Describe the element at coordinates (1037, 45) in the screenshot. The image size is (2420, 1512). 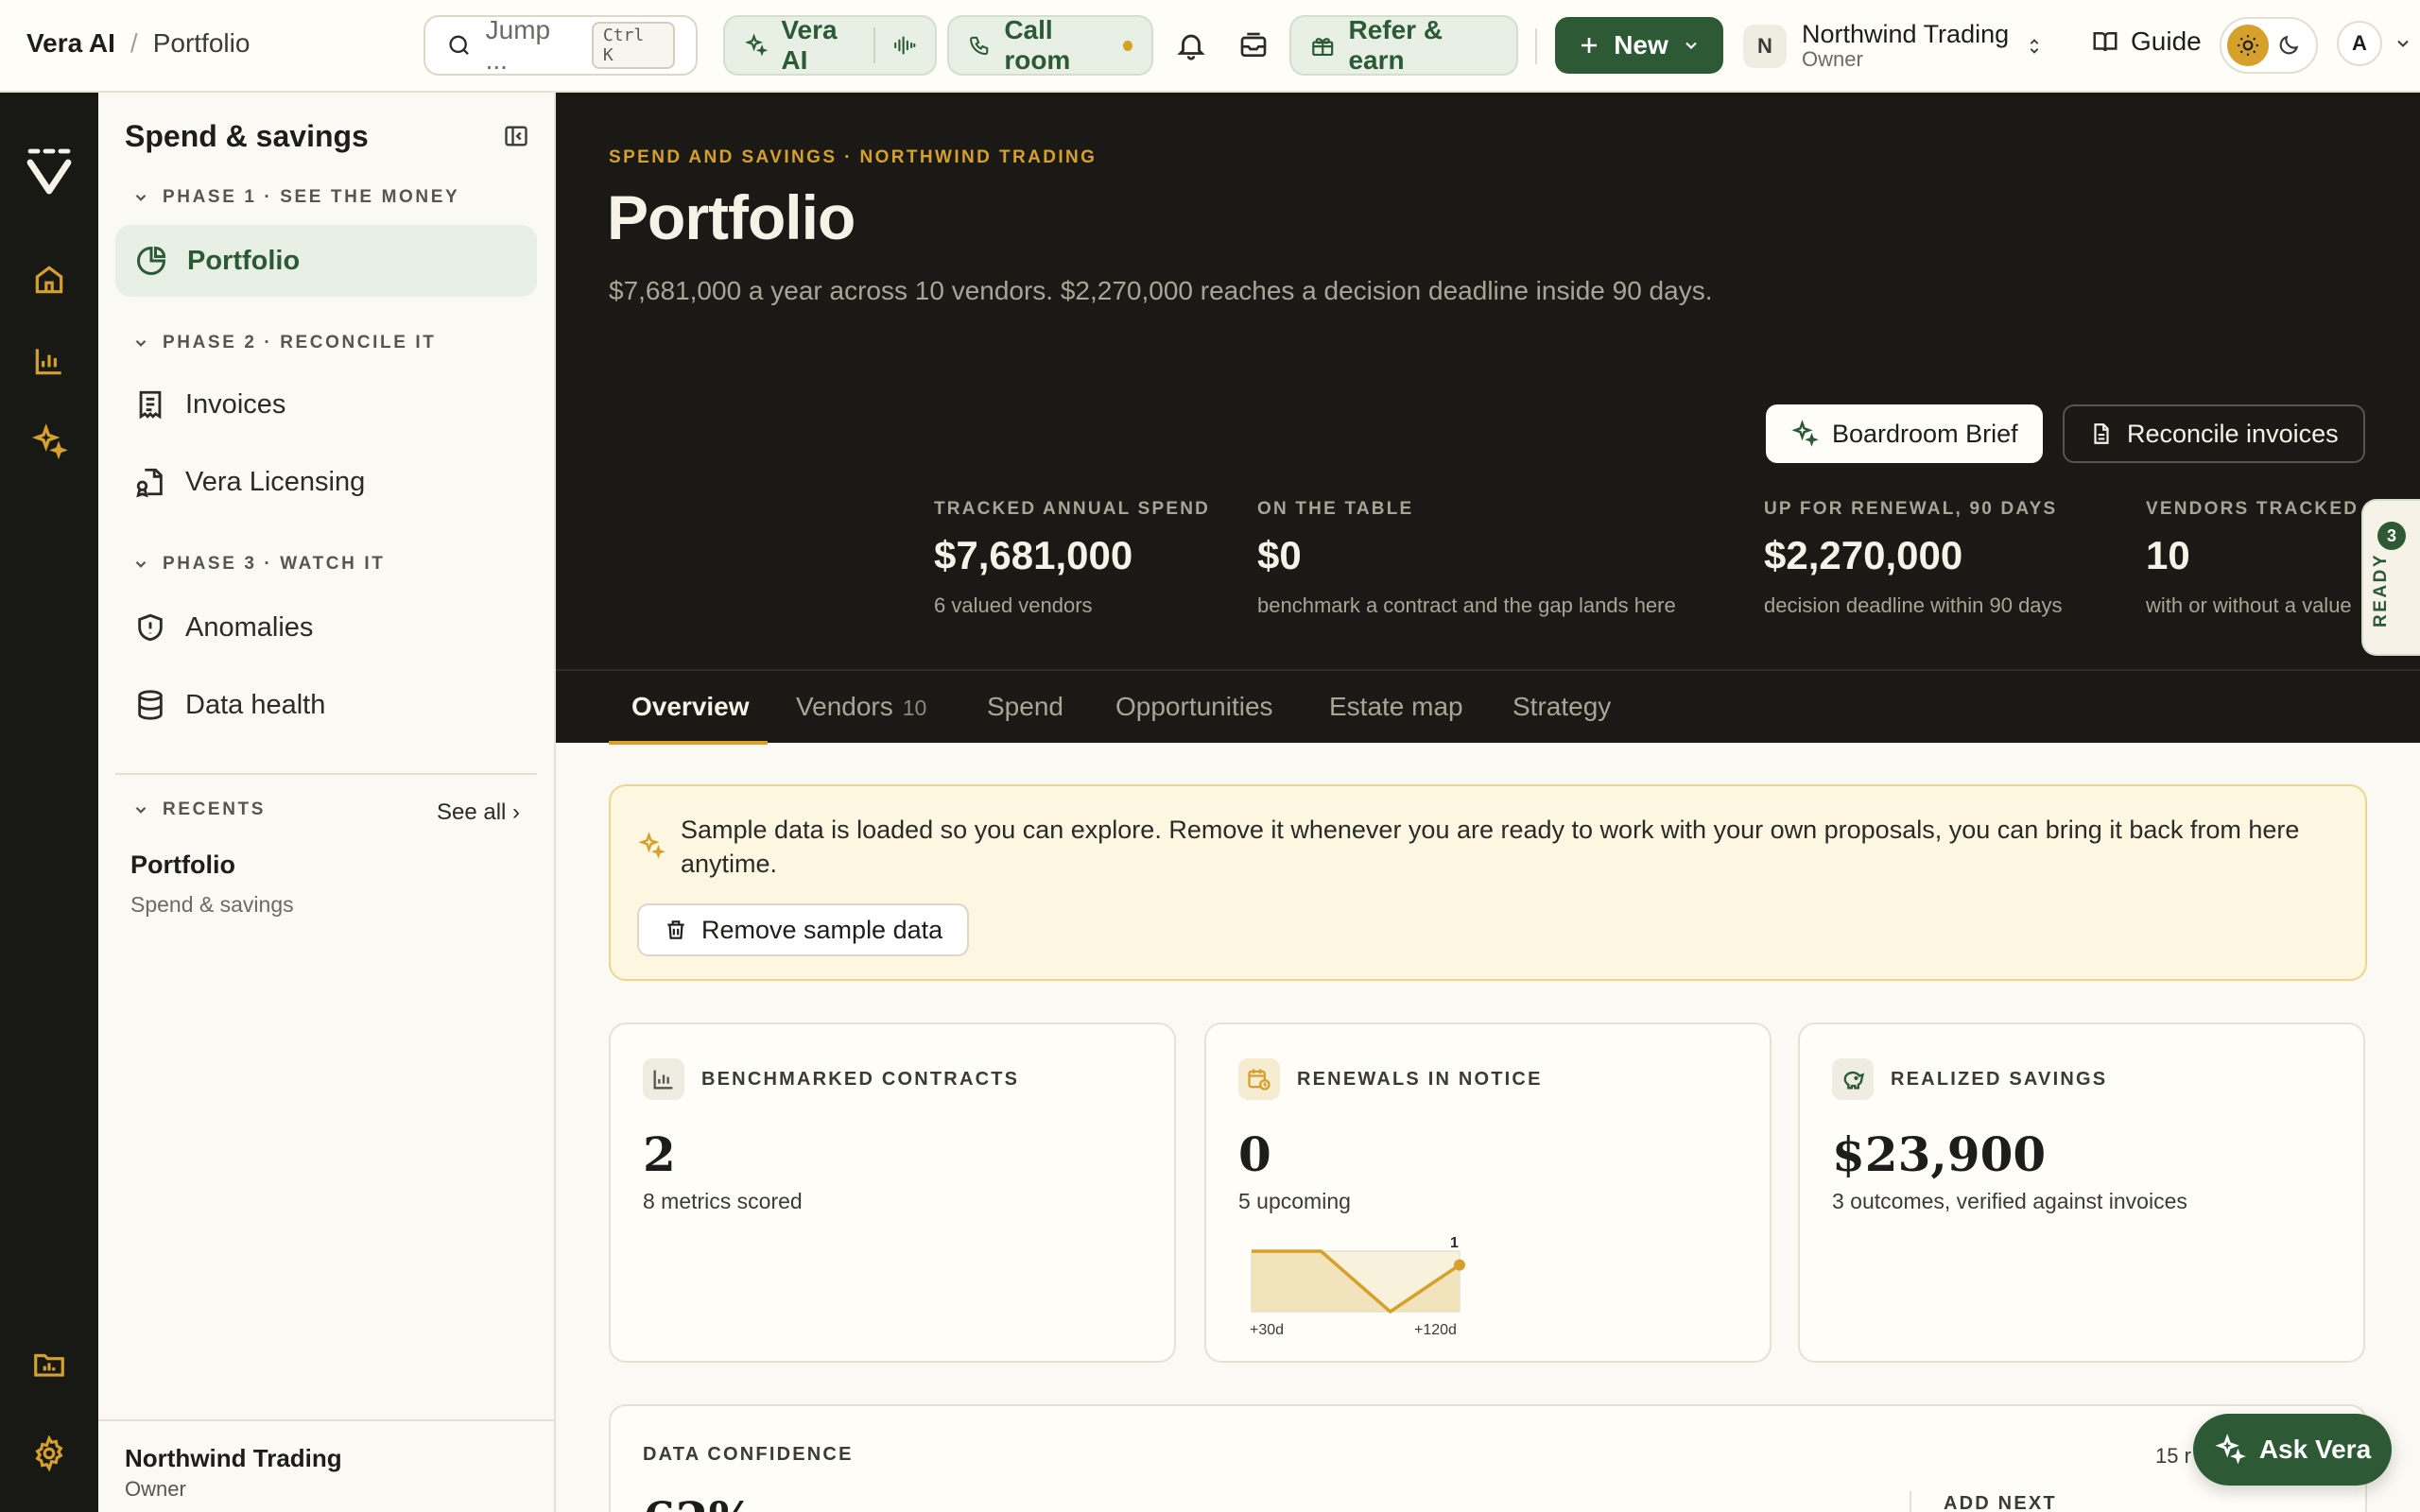
I see `call-room-label: Call room` at that location.